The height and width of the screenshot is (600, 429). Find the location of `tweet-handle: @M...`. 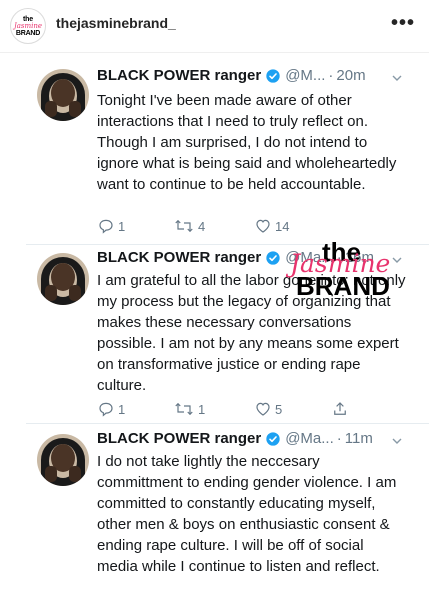

tweet-handle: @M... is located at coordinates (305, 75).